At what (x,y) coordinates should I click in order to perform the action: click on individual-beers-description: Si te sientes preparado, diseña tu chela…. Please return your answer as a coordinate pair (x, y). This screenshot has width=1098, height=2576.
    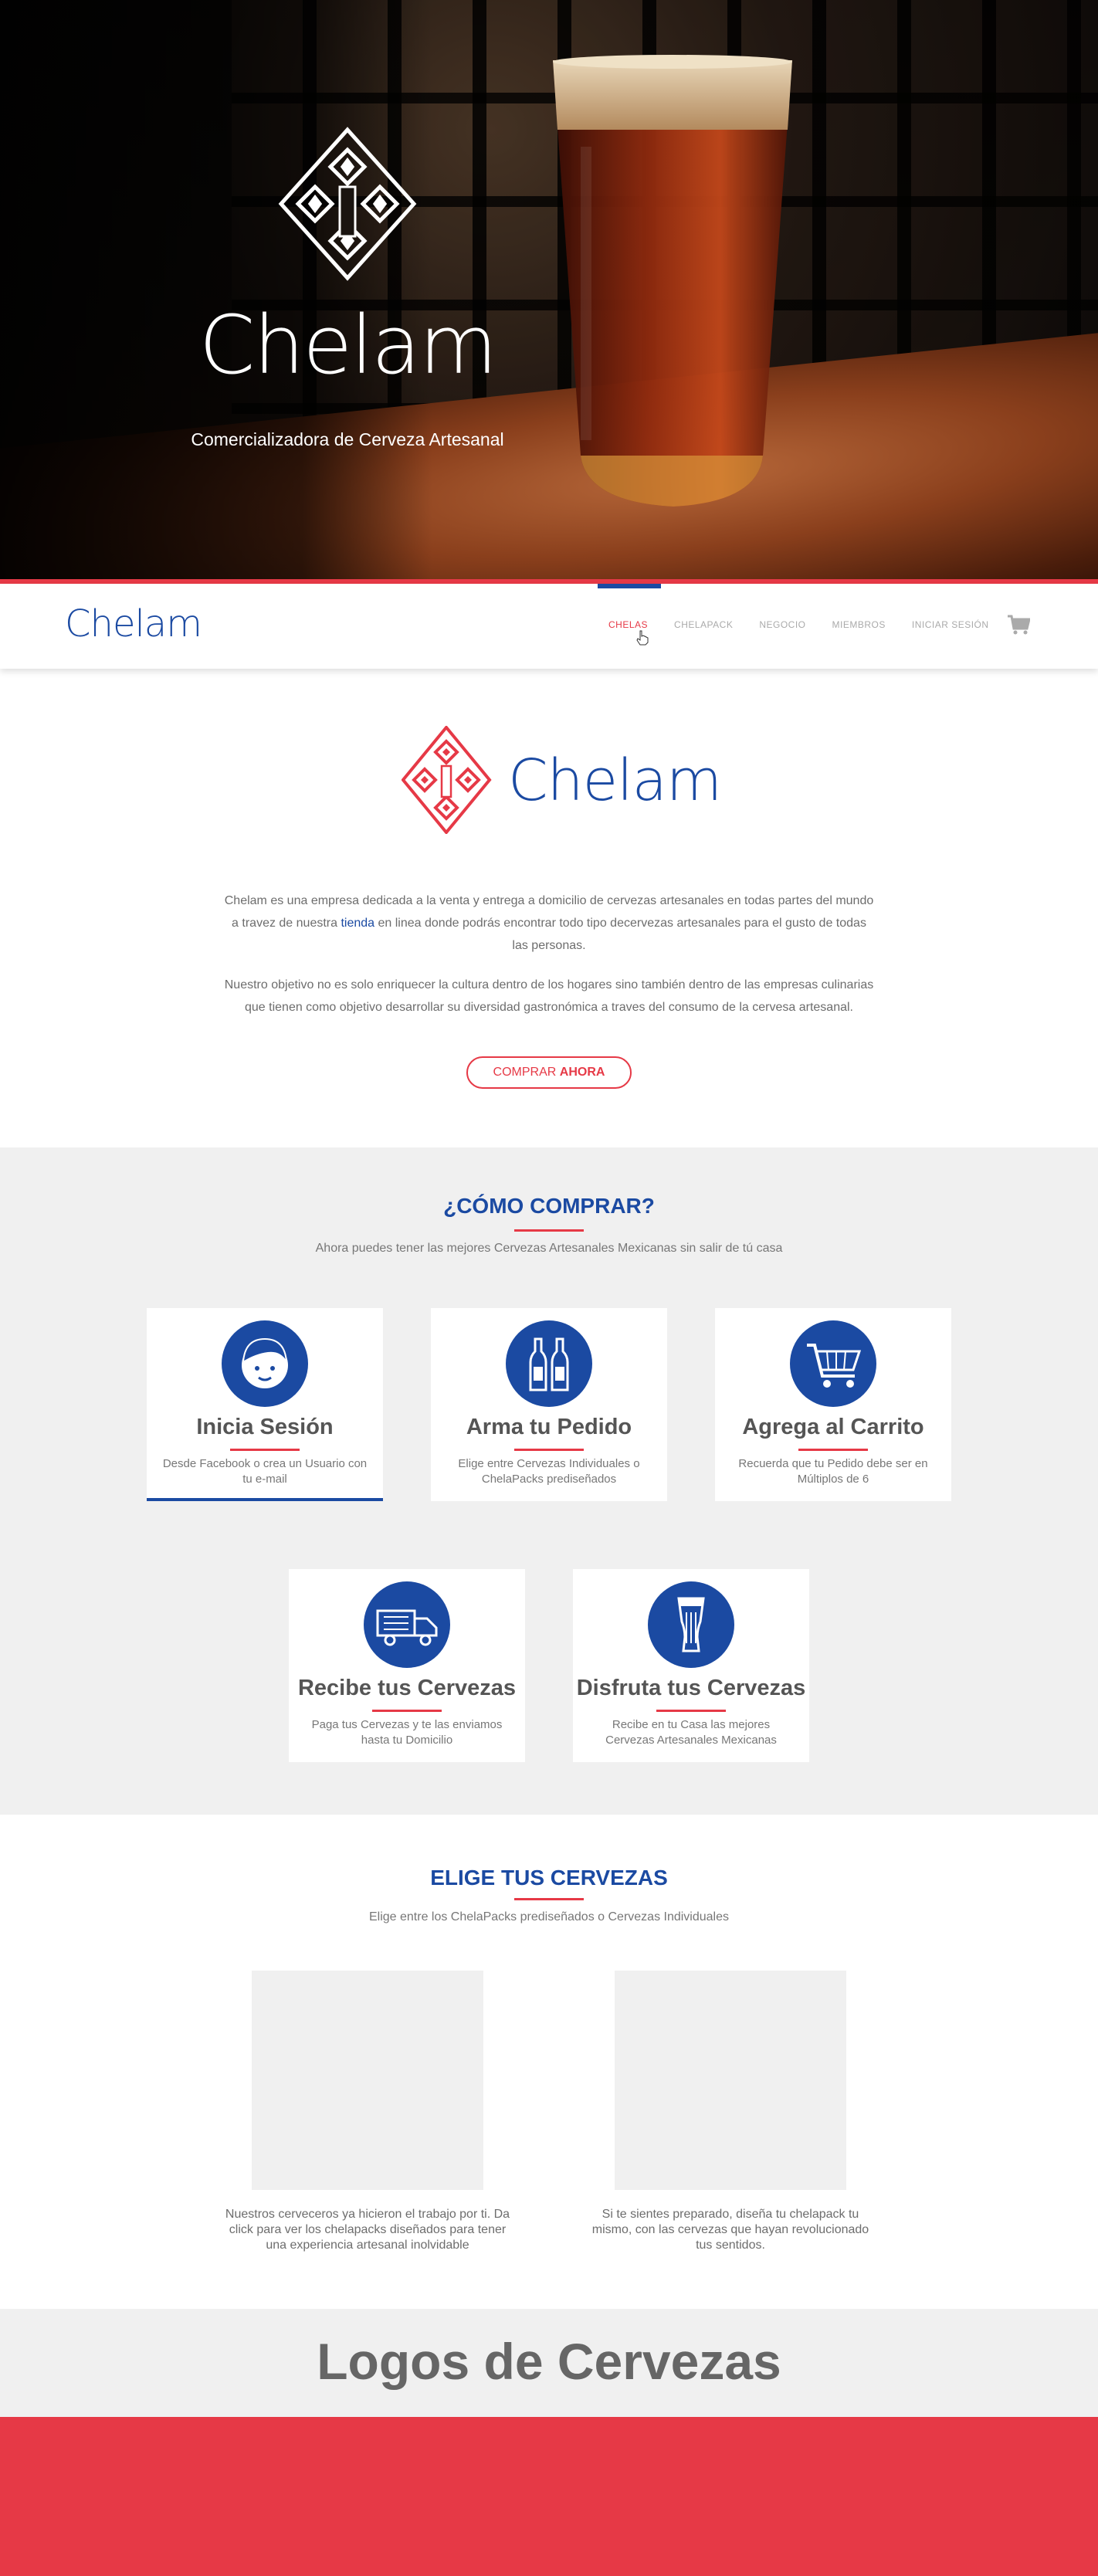
    Looking at the image, I should click on (730, 2230).